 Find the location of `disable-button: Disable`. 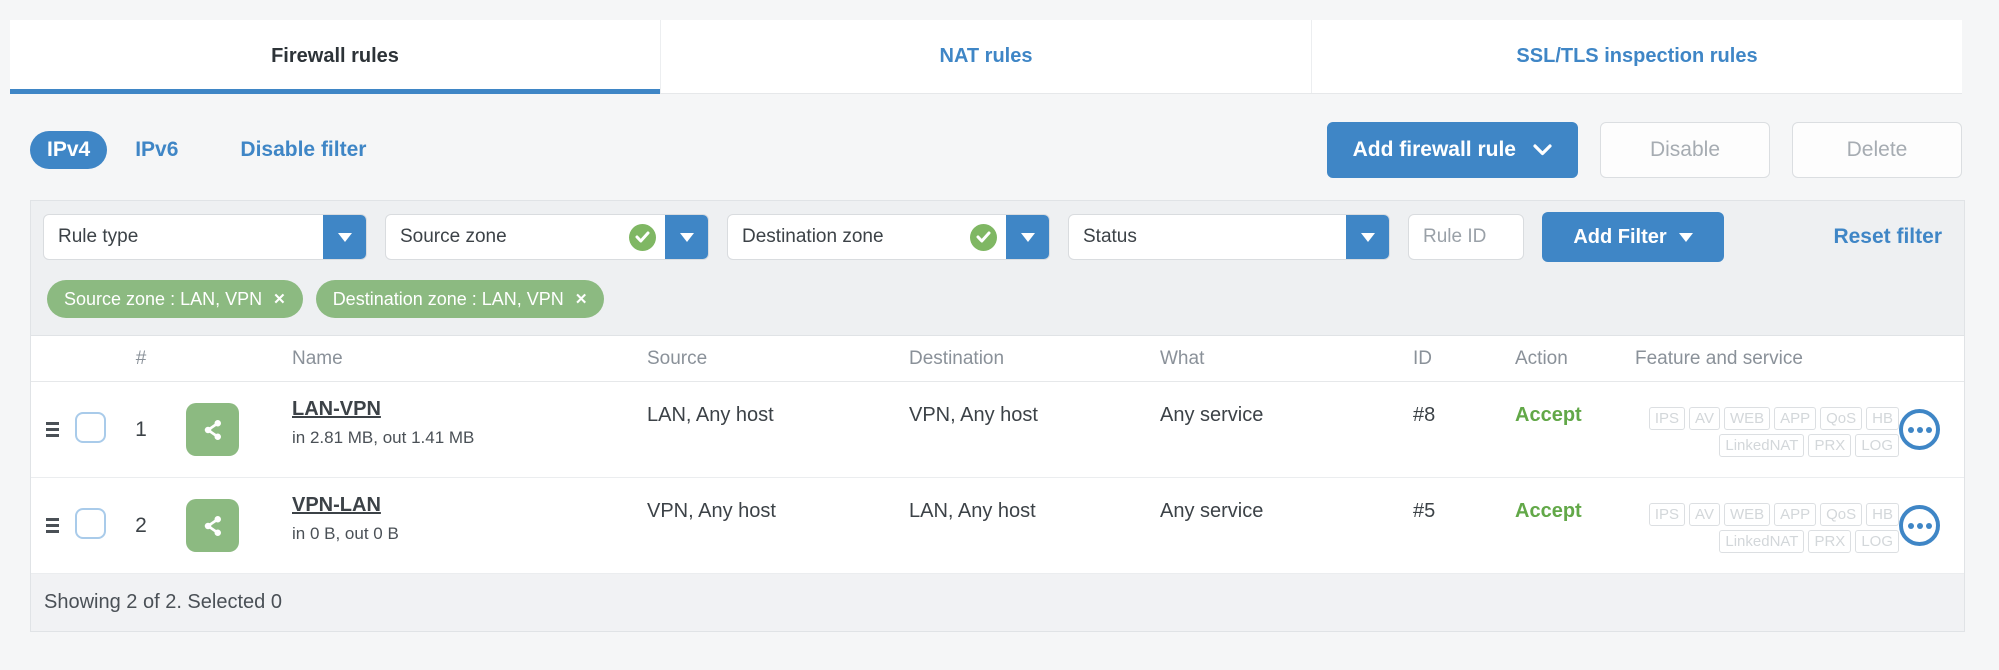

disable-button: Disable is located at coordinates (1685, 150).